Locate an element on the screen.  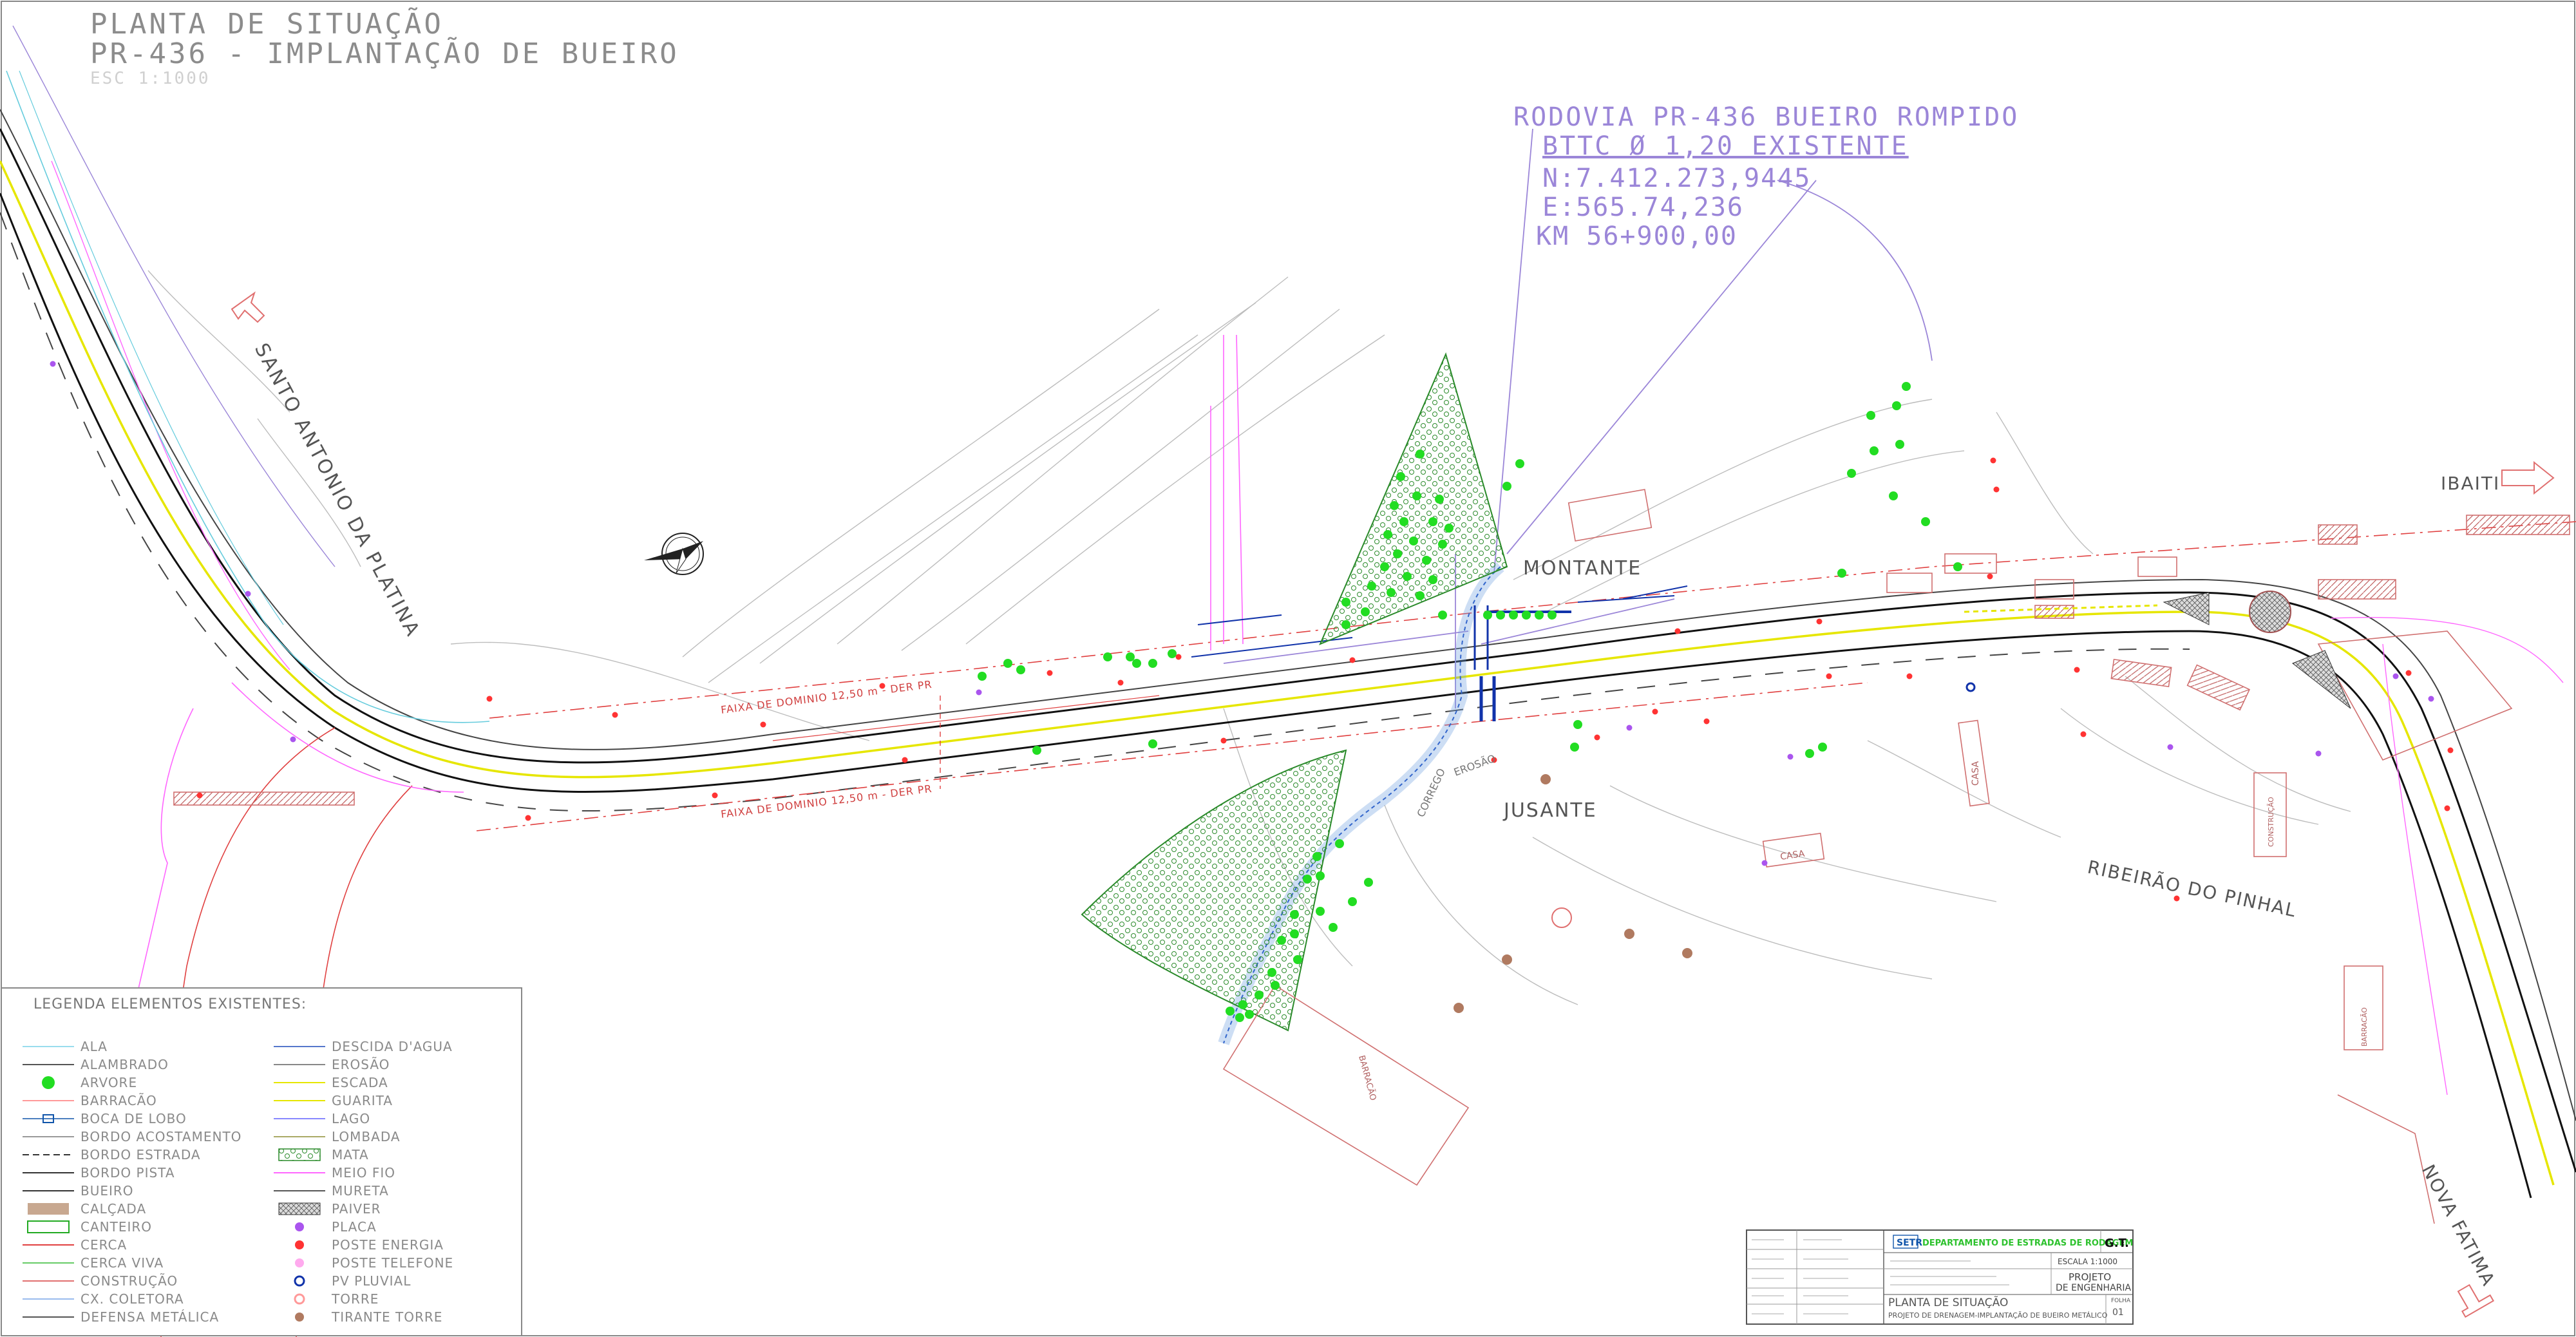
title-block-escala: ESCALA 1:1000 is located at coordinates (2087, 1261).